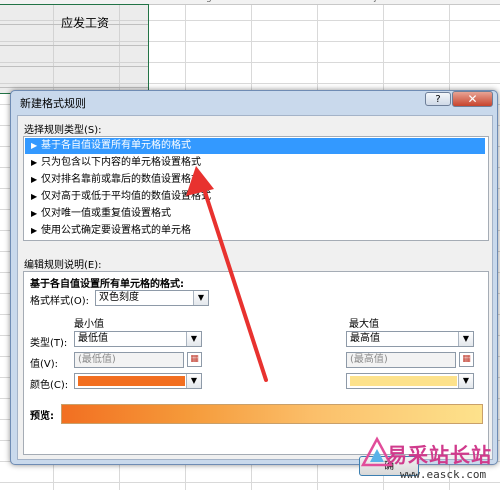 The height and width of the screenshot is (490, 500). Describe the element at coordinates (49, 343) in the screenshot. I see `type-label: 类型(T):` at that location.